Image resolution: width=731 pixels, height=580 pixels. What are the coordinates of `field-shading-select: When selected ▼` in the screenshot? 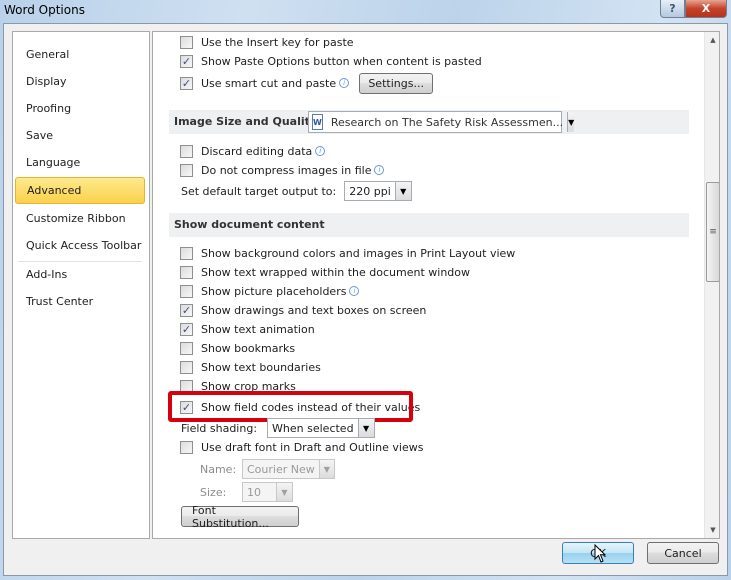 It's located at (321, 428).